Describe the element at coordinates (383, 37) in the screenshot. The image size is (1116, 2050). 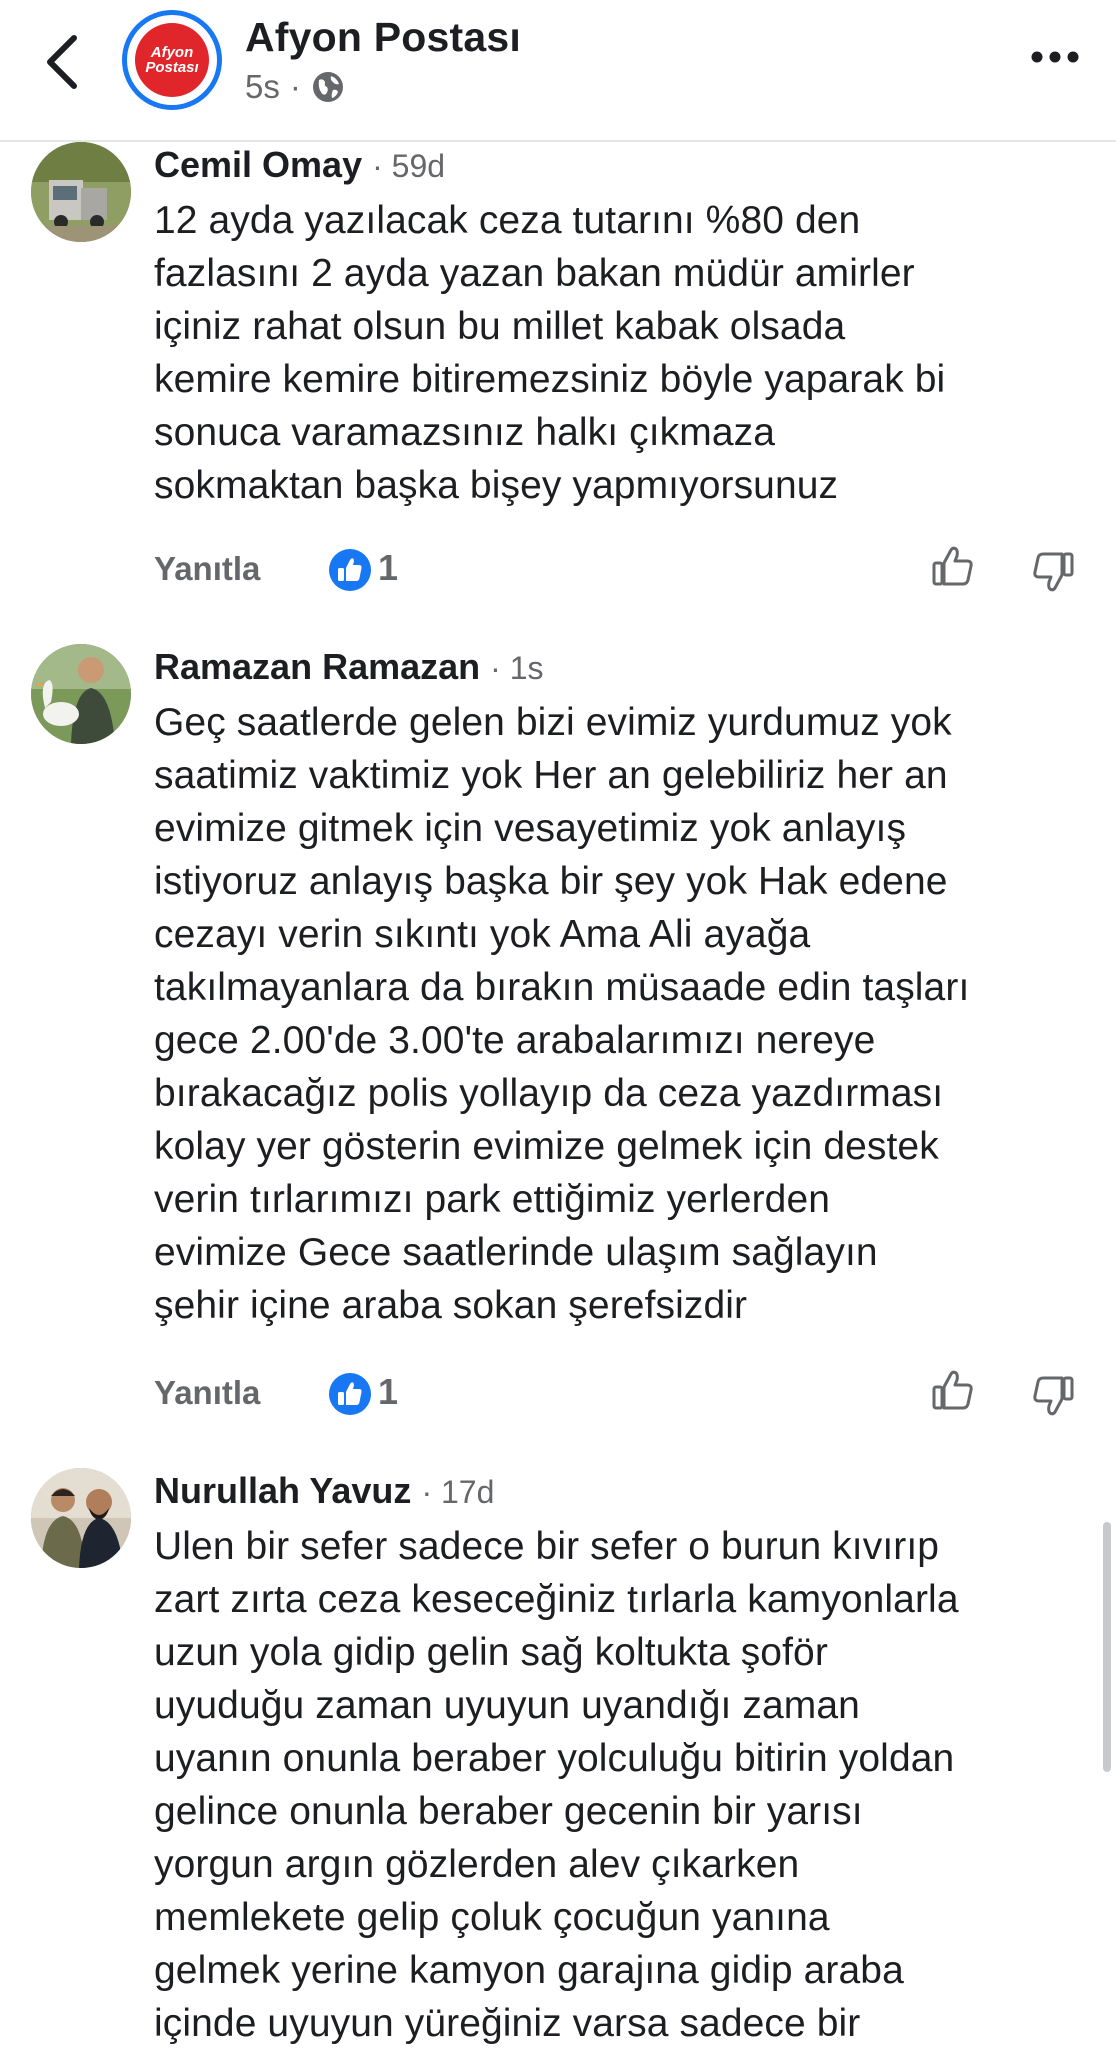
I see `page-name: Afyon Postası` at that location.